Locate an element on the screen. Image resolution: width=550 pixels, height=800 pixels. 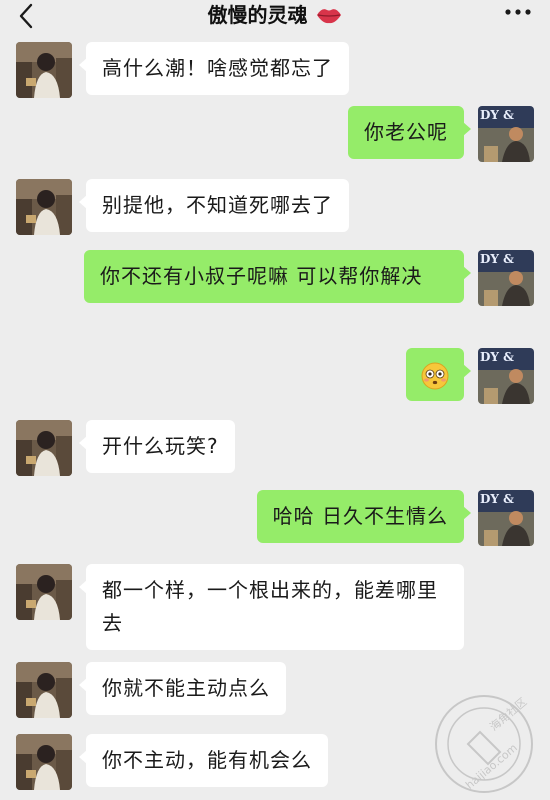
message-bubble: 你不还有小叔子呢嘛 可以帮你解决 is located at coordinates (277, 276).